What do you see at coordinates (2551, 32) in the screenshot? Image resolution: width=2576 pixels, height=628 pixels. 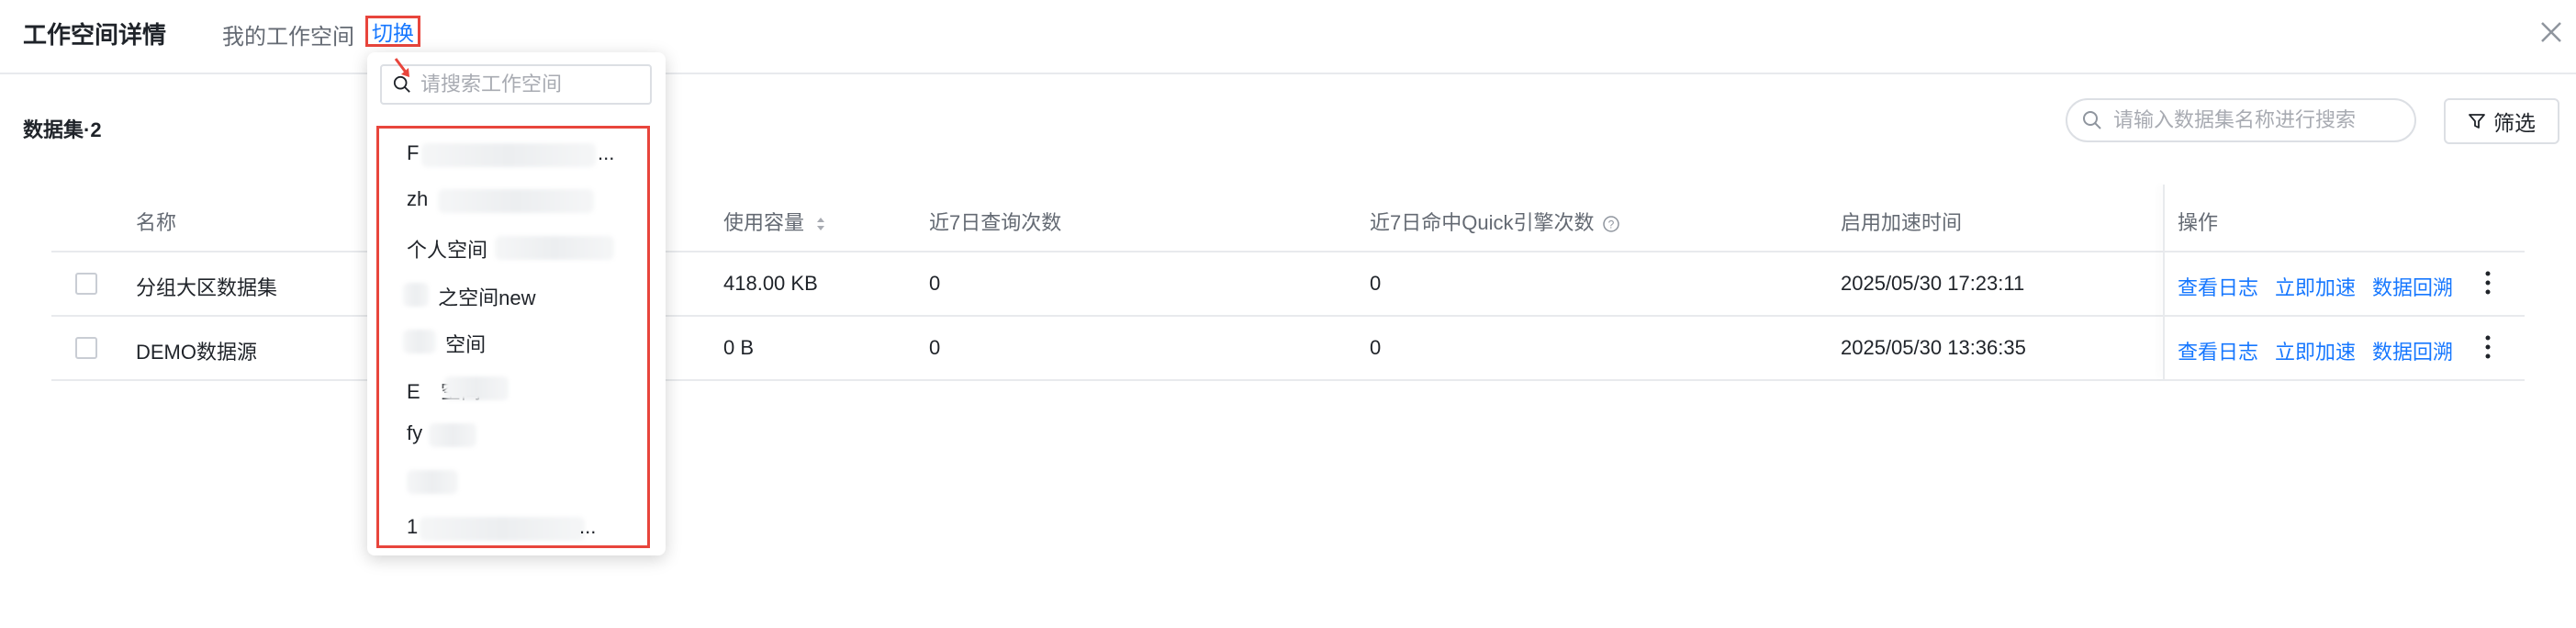 I see `close-icon` at bounding box center [2551, 32].